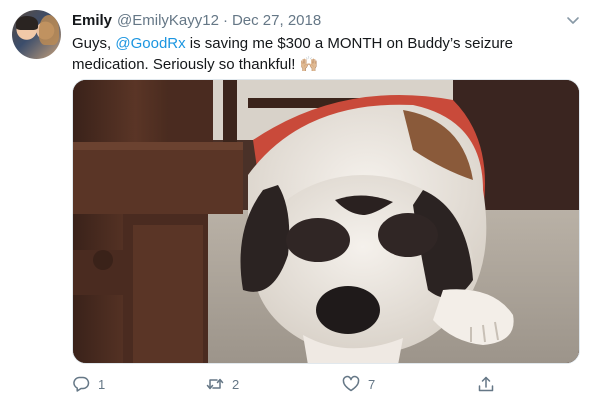 This screenshot has width=595, height=402. I want to click on reply-count: 1, so click(102, 384).